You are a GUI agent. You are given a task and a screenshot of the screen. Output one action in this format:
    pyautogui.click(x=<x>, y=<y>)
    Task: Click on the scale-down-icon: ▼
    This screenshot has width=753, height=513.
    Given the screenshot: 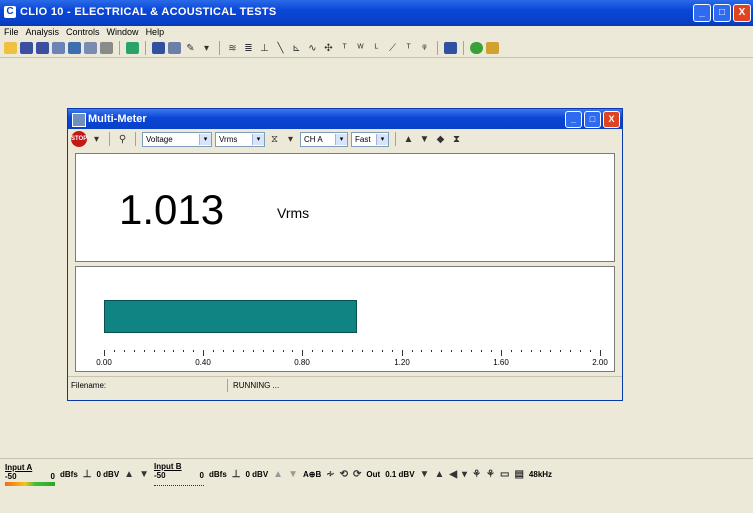 What is the action you would take?
    pyautogui.click(x=424, y=139)
    